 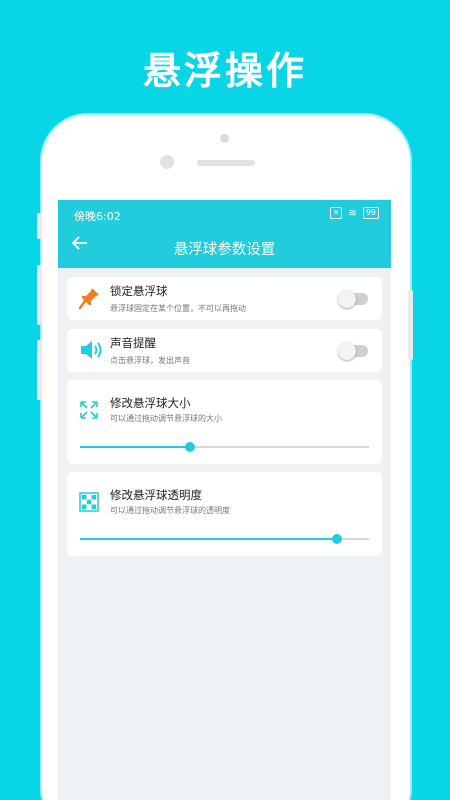 What do you see at coordinates (166, 418) in the screenshot?
I see `setting-desc: 可以通过拖动调节悬浮球的大小` at bounding box center [166, 418].